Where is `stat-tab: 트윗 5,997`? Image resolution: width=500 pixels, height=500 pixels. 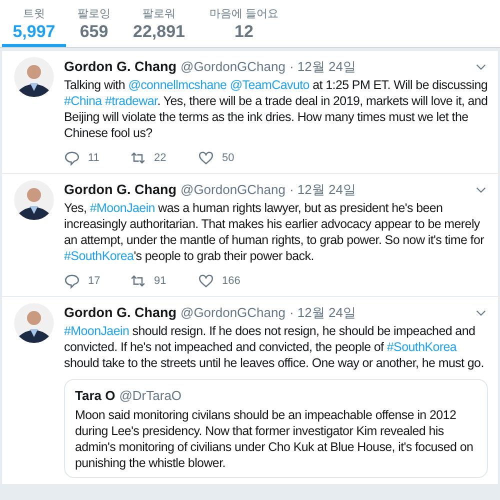
stat-tab: 트윗 5,997 is located at coordinates (34, 23).